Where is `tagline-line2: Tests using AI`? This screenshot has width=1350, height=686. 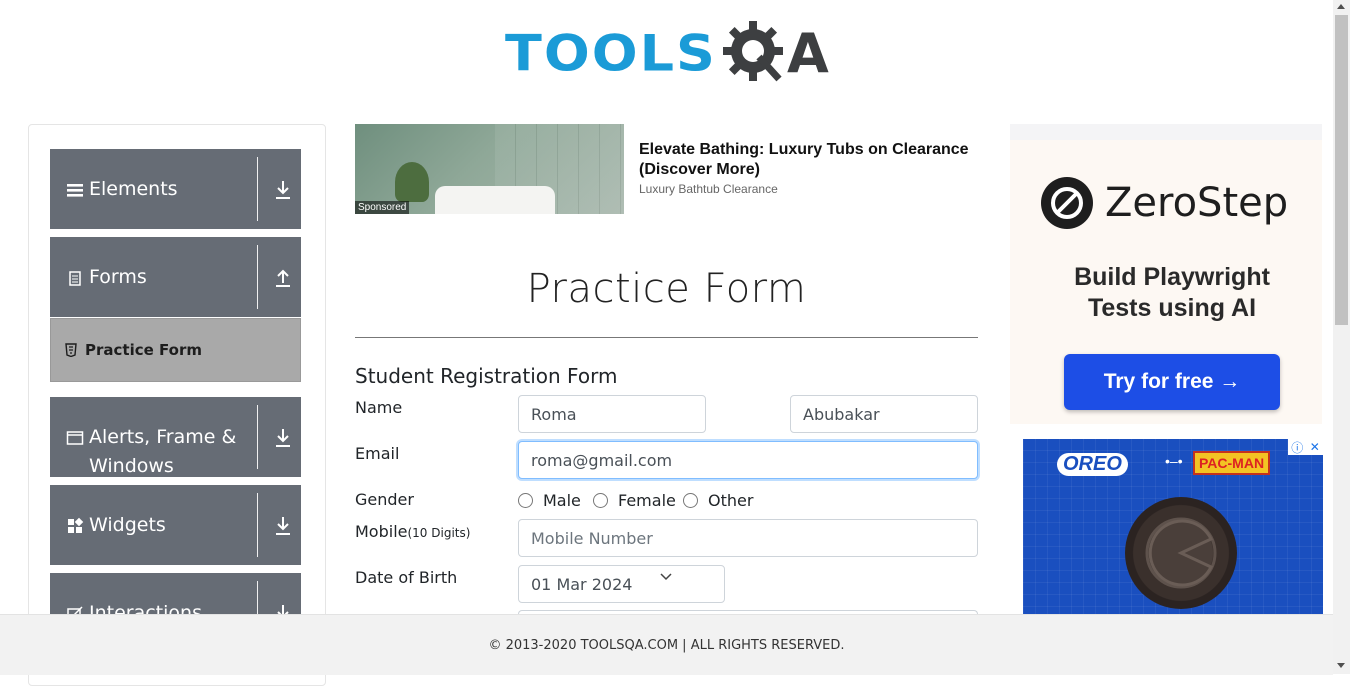 tagline-line2: Tests using AI is located at coordinates (1172, 308).